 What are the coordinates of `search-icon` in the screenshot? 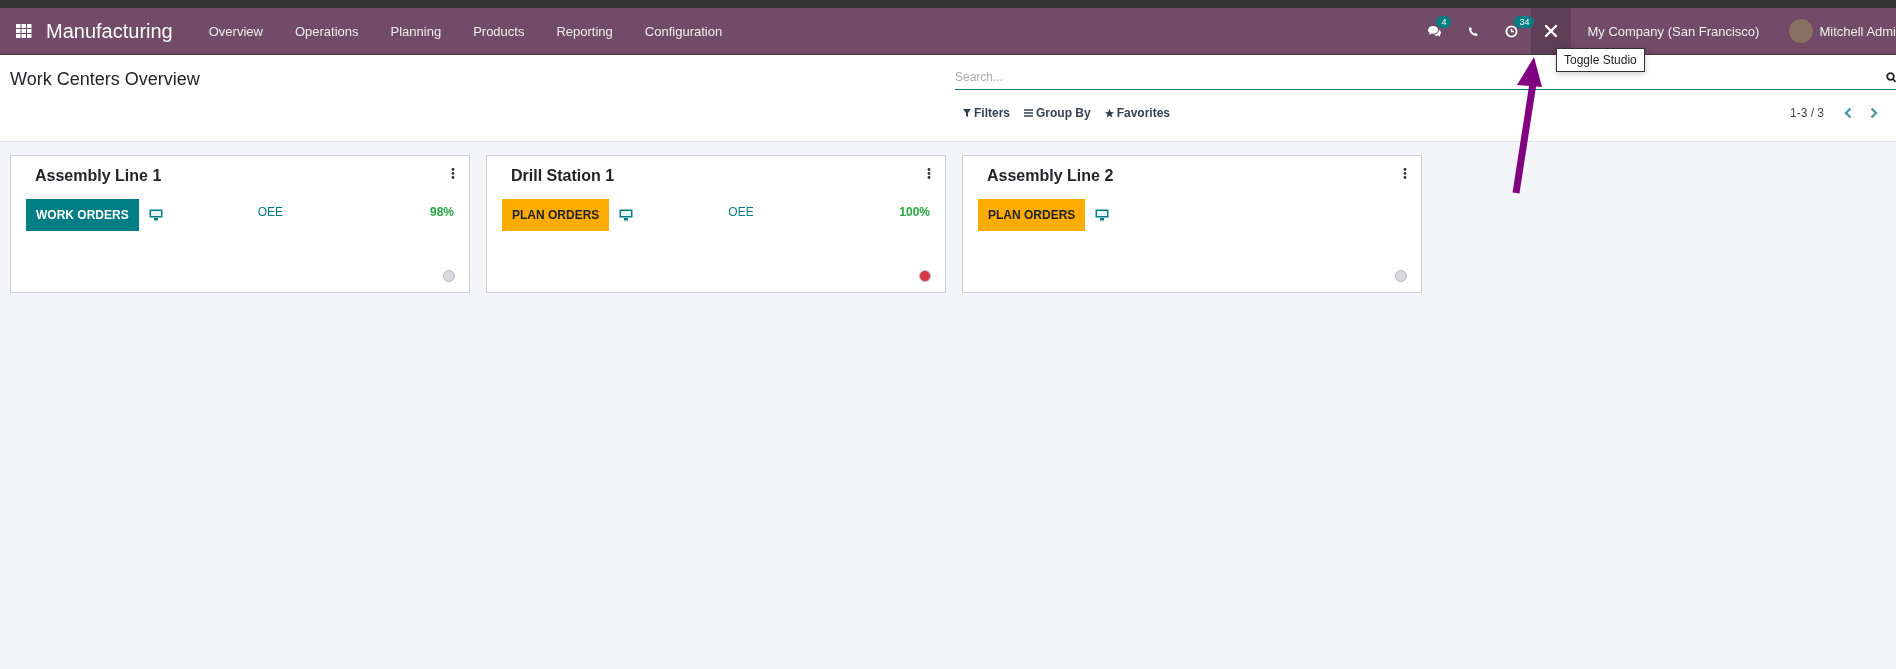 It's located at (1891, 77).